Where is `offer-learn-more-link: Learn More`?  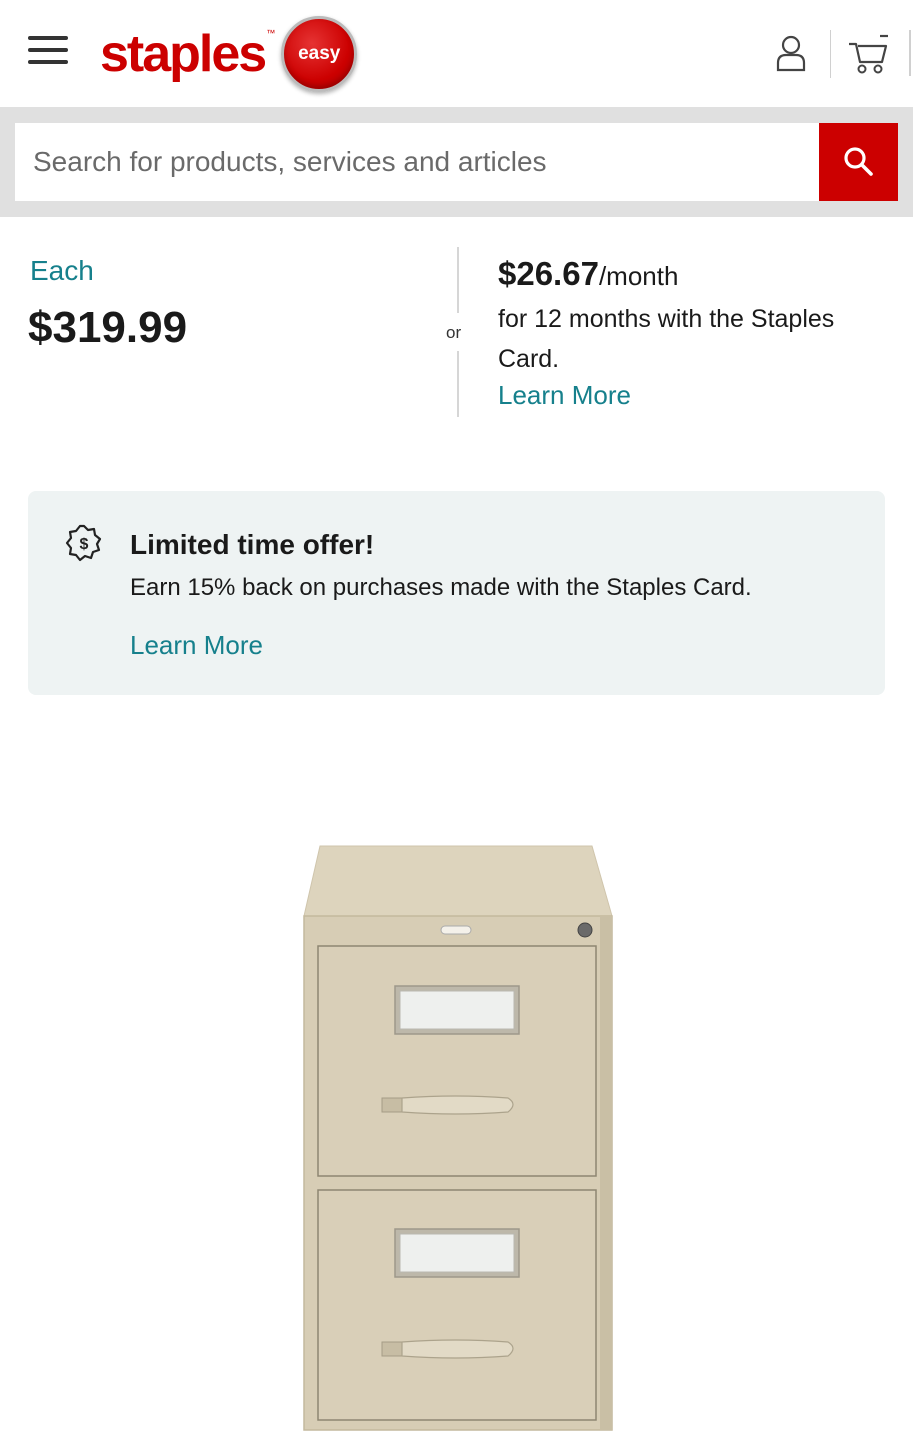
offer-learn-more-link: Learn More is located at coordinates (196, 645).